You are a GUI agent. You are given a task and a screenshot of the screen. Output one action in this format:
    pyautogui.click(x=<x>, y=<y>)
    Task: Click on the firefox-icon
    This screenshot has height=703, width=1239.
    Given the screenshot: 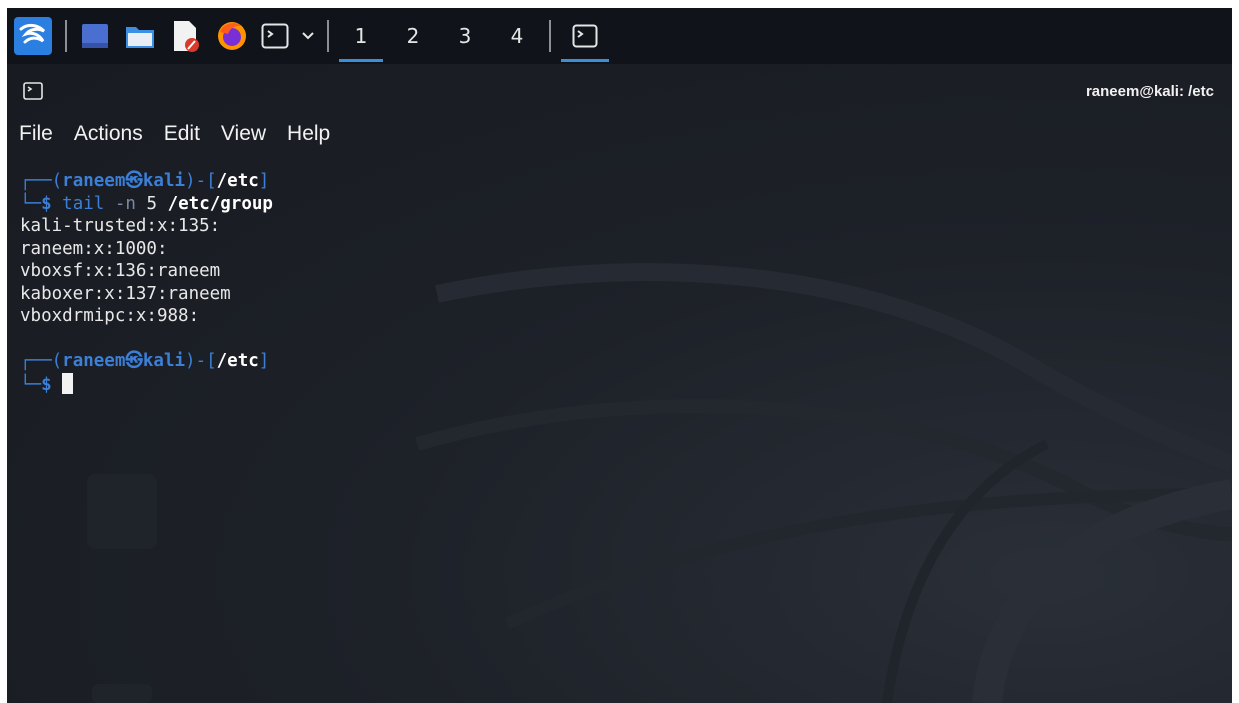 What is the action you would take?
    pyautogui.click(x=232, y=36)
    